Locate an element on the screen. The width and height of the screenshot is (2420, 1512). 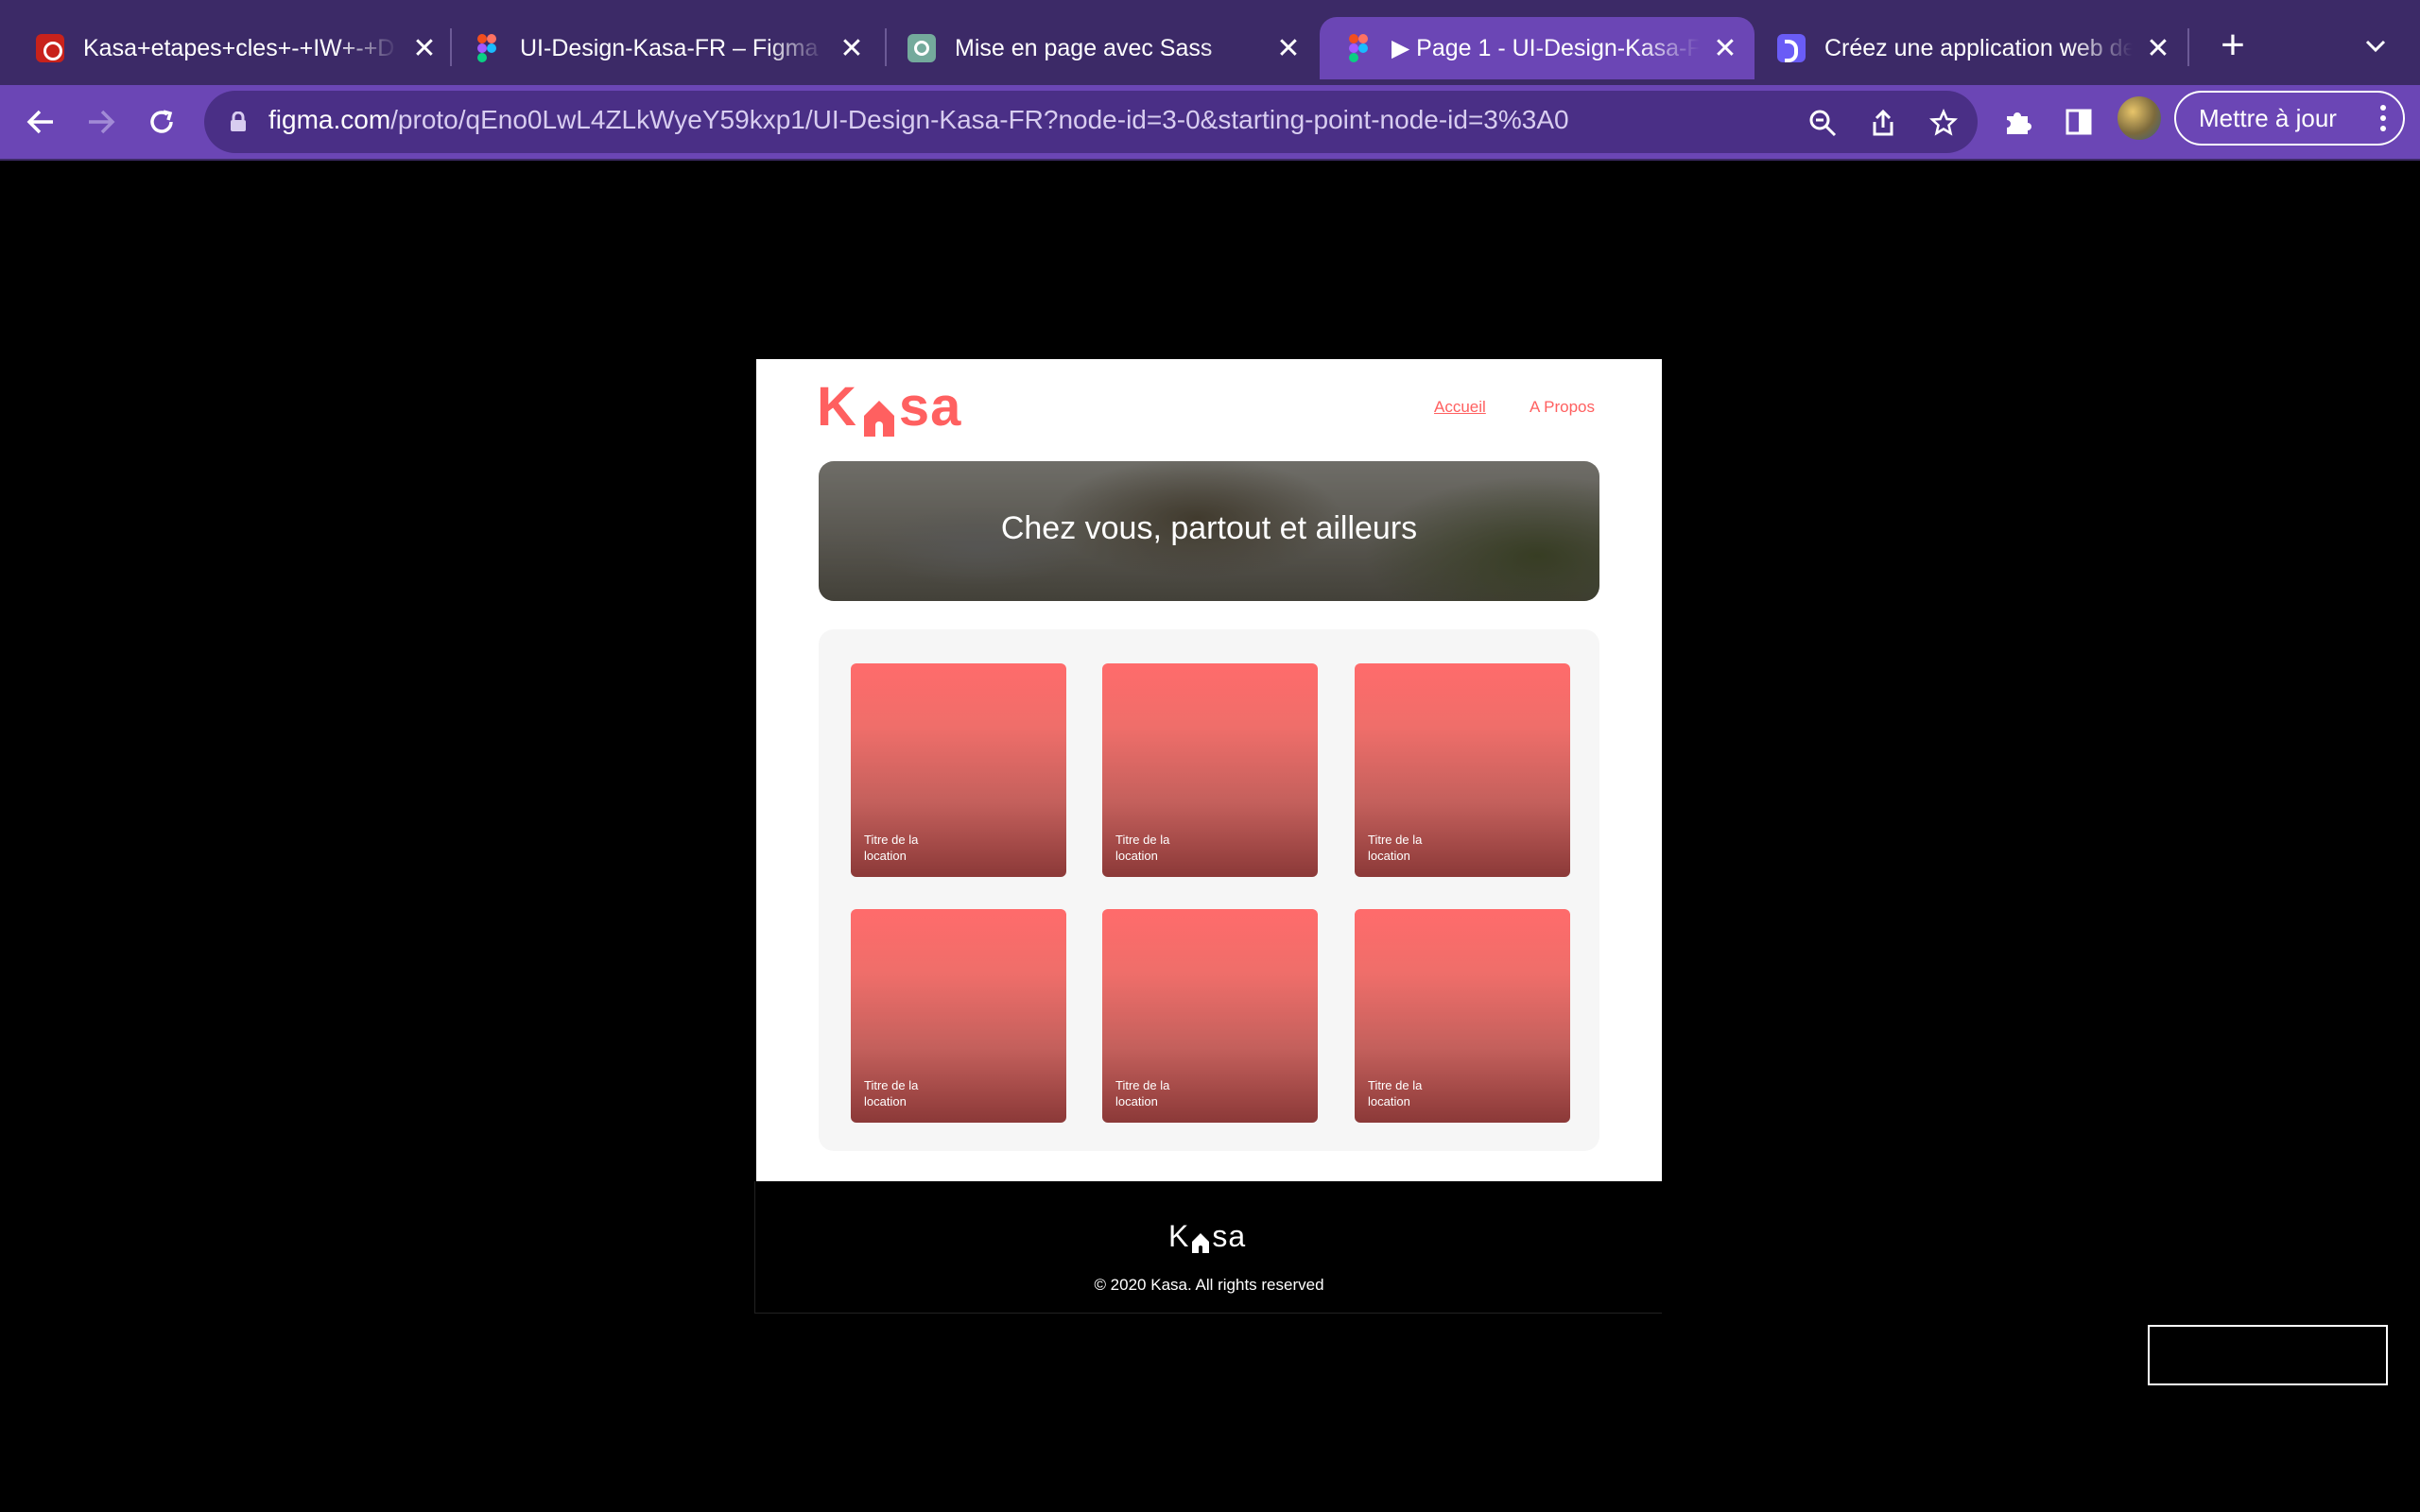
zoom-icon is located at coordinates (1822, 123).